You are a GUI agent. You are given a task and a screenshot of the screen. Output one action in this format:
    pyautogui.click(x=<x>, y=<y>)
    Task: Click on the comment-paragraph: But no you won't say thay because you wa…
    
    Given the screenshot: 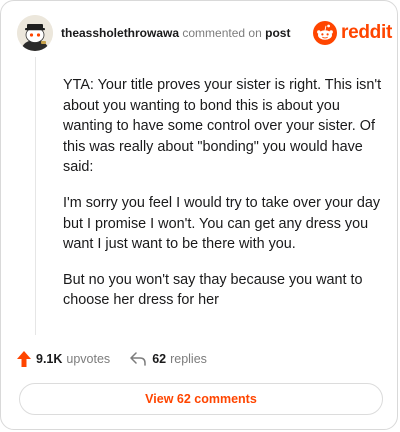 What is the action you would take?
    pyautogui.click(x=213, y=290)
    